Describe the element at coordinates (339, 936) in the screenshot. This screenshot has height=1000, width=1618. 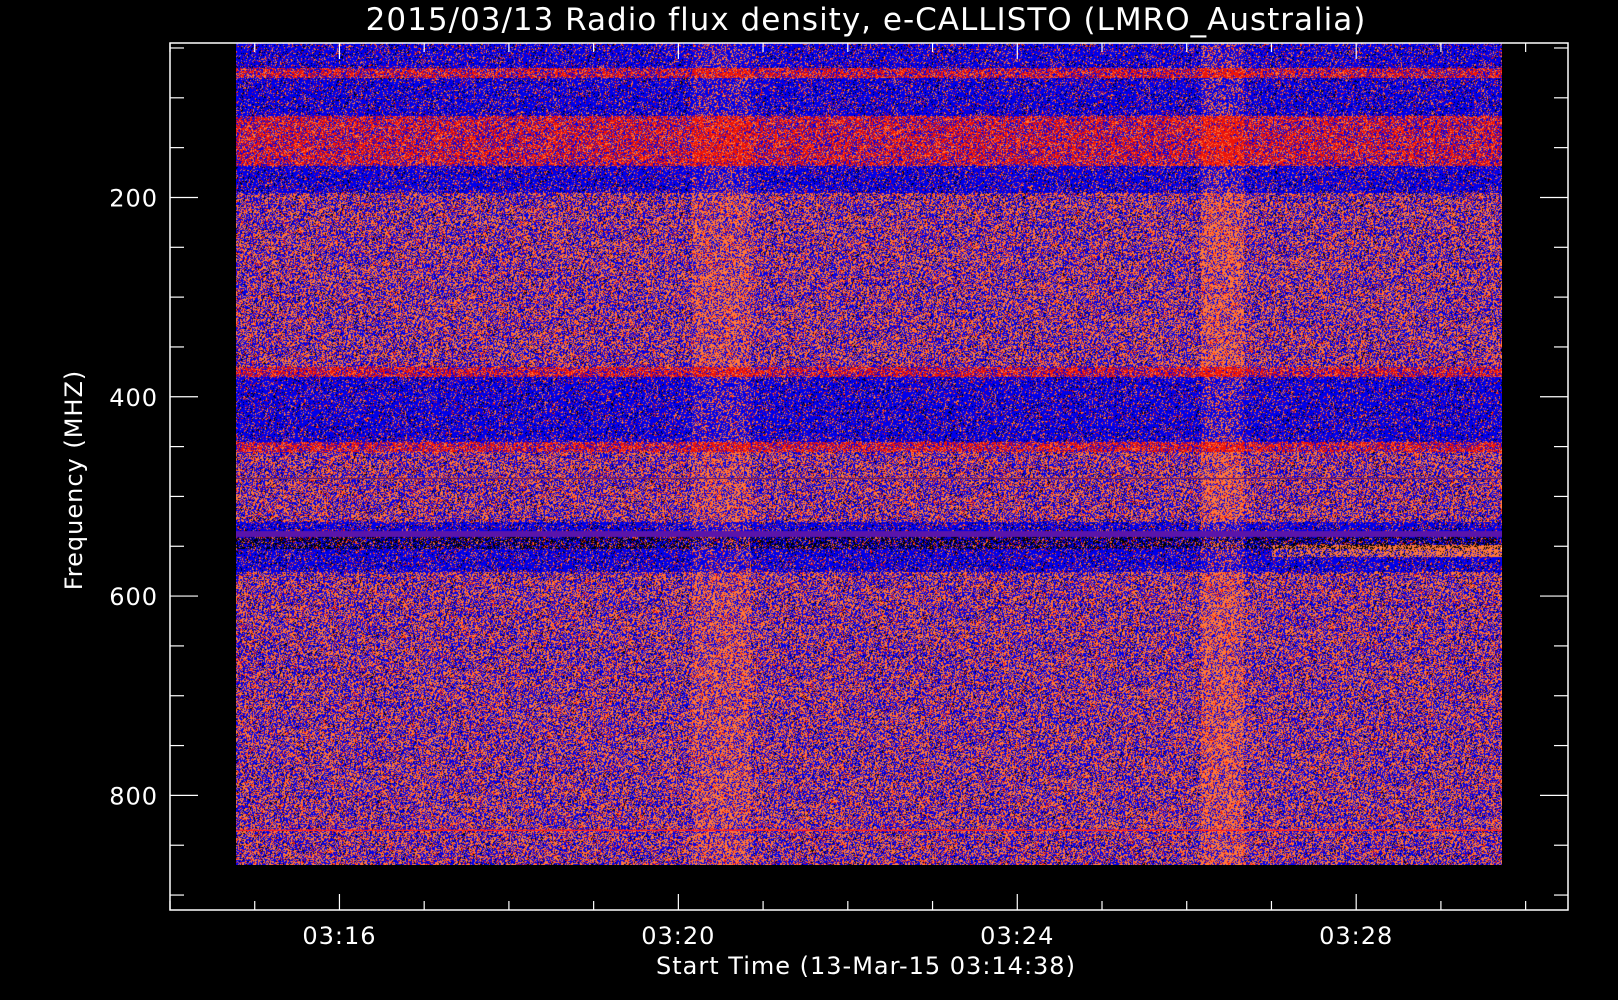
I see `x-tick-label: 03:16` at that location.